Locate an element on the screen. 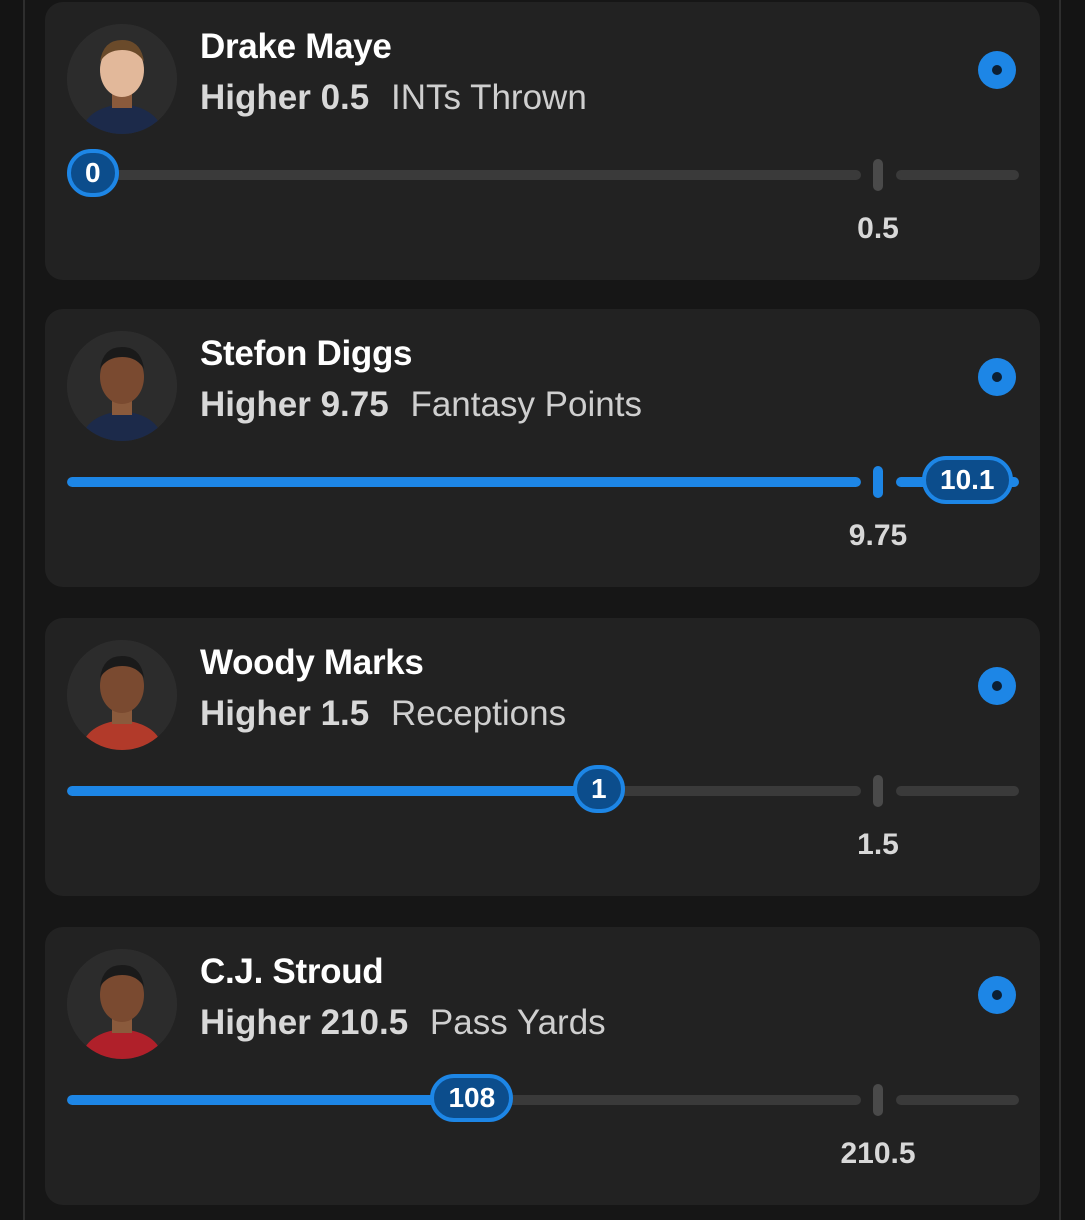  prop-target: 210.5 is located at coordinates (364, 1022).